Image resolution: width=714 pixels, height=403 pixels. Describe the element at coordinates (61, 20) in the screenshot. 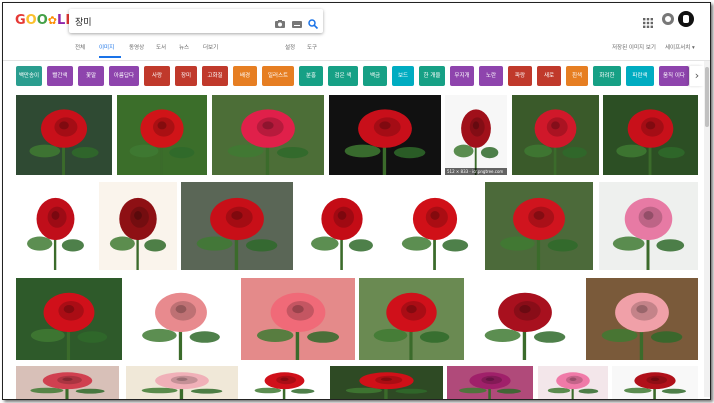

I see `logo-letter-l: L` at that location.